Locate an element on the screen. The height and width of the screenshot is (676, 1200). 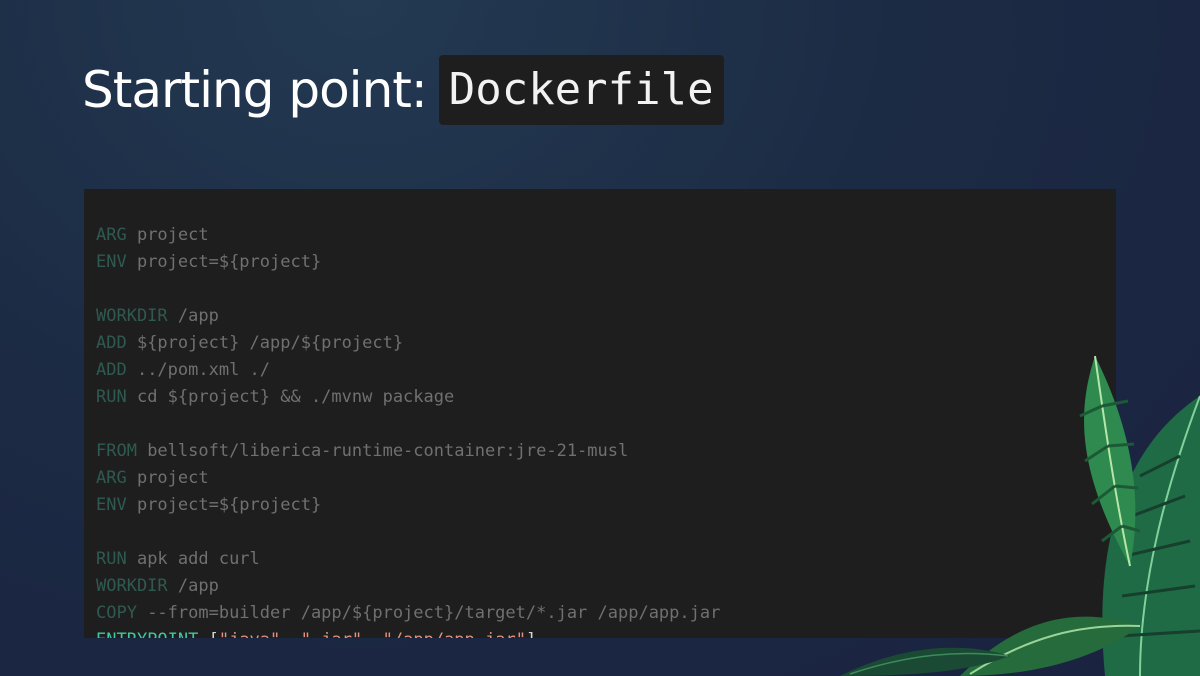
slide-title-code: Dockerfile is located at coordinates (581, 90).